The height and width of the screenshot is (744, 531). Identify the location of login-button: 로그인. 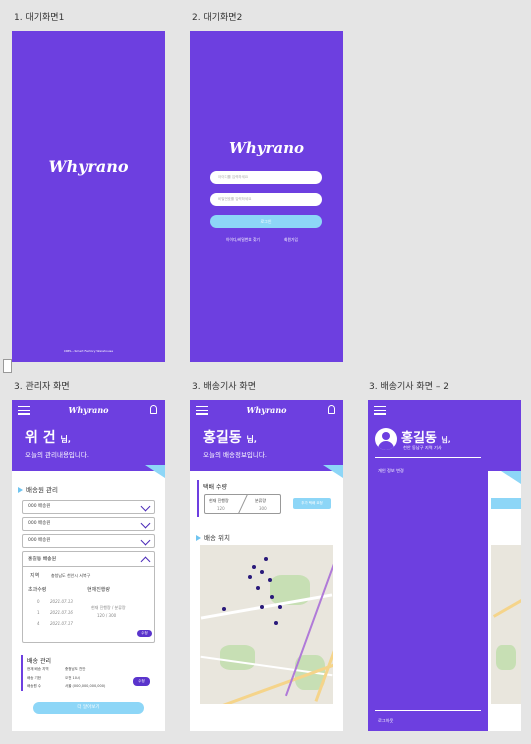
(266, 221).